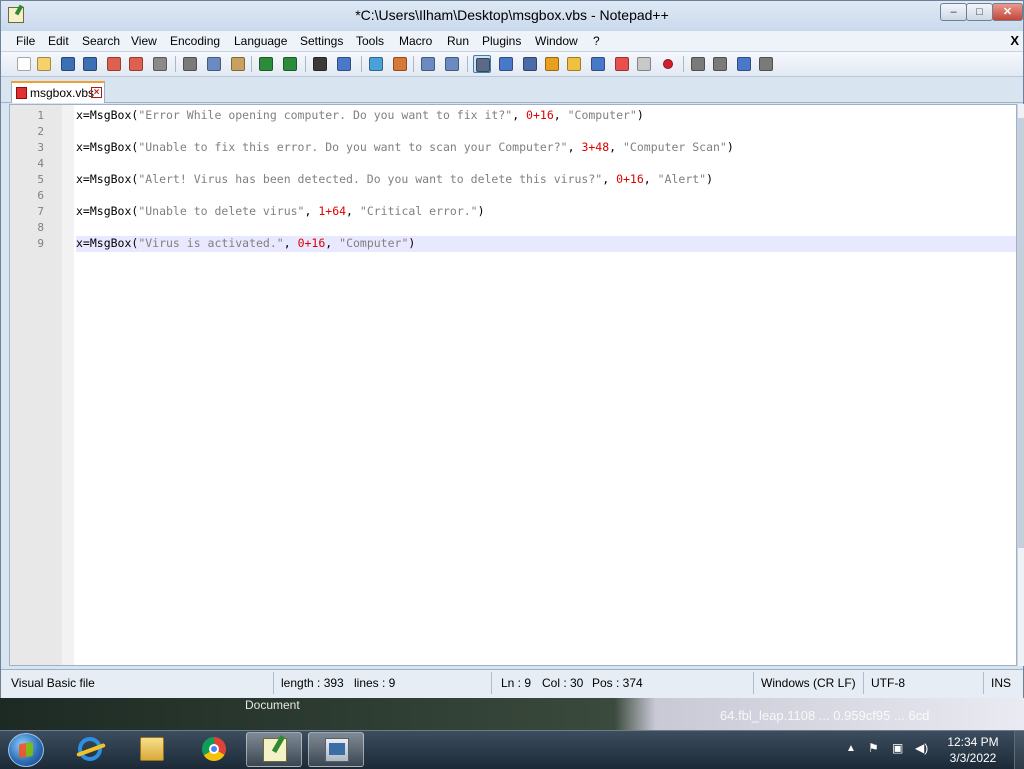  Describe the element at coordinates (195, 41) in the screenshot. I see `menu-encoding: Encoding` at that location.